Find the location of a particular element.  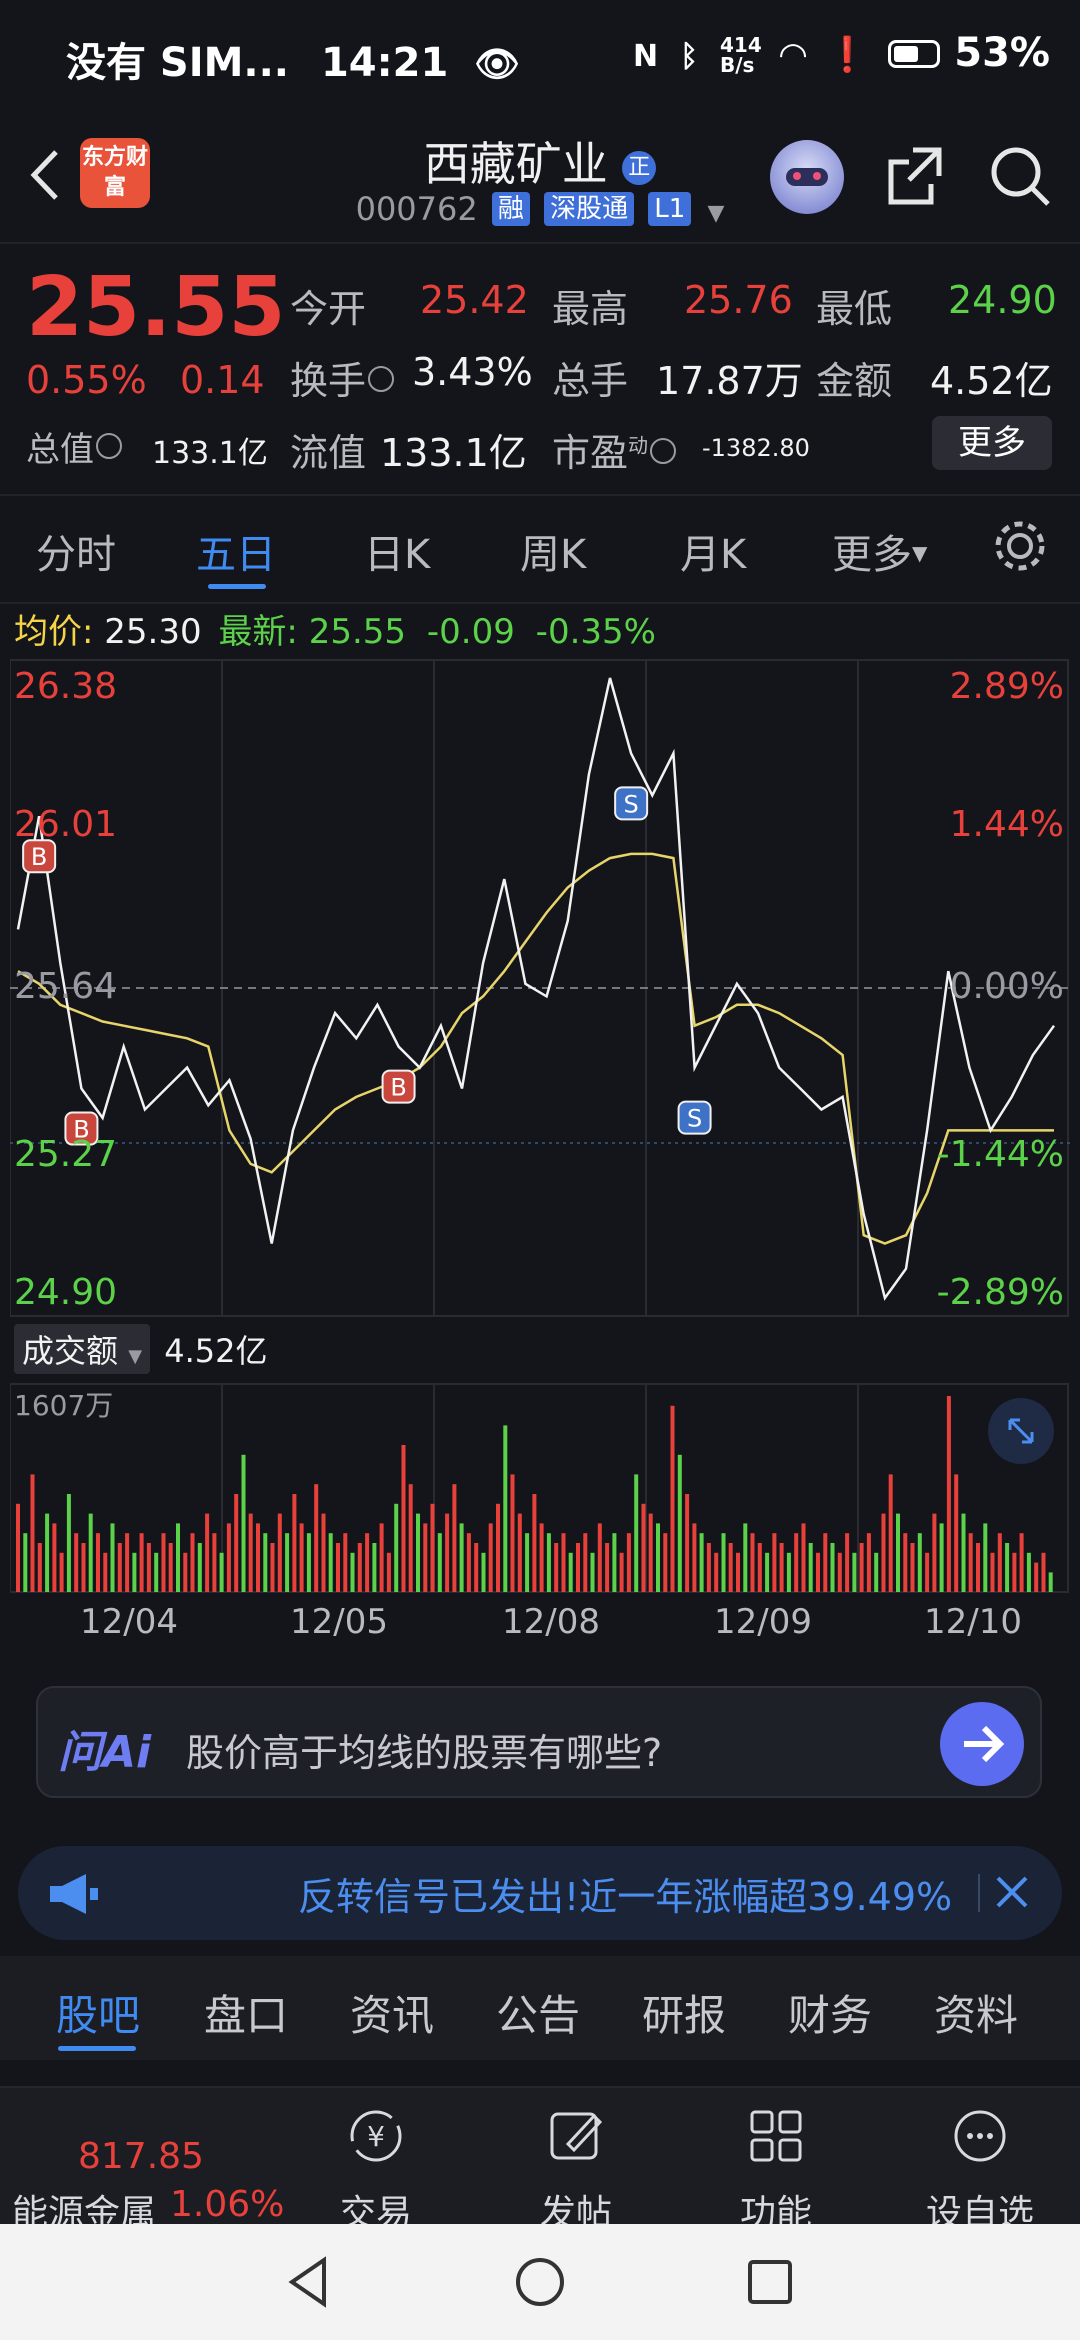

latest-value: 25.55 is located at coordinates (357, 632).